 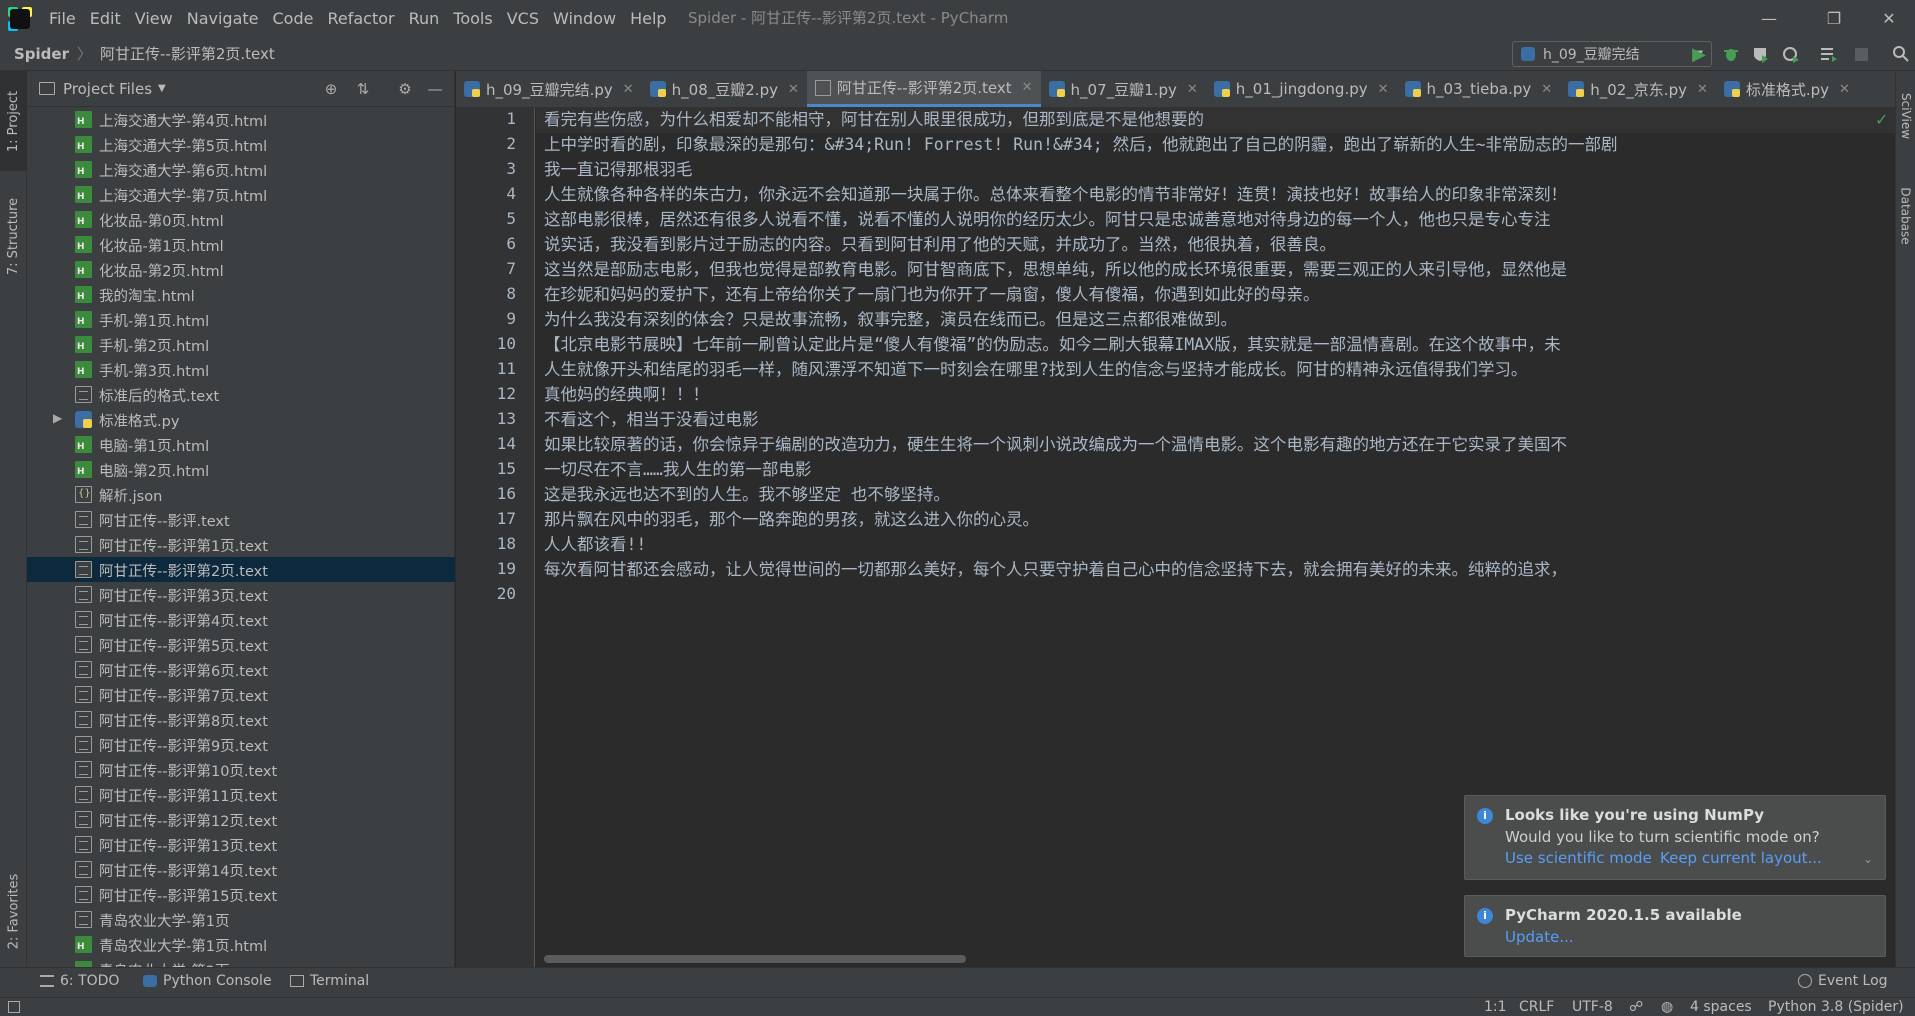 What do you see at coordinates (241, 919) in the screenshot?
I see `tree-item: 青岛农业大学-第1页` at bounding box center [241, 919].